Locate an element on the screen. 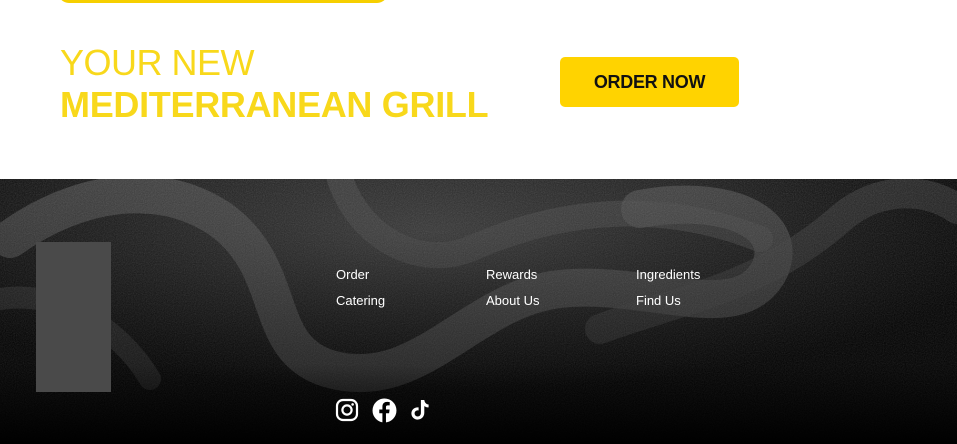 This screenshot has width=957, height=444. tiktok-icon is located at coordinates (420, 410).